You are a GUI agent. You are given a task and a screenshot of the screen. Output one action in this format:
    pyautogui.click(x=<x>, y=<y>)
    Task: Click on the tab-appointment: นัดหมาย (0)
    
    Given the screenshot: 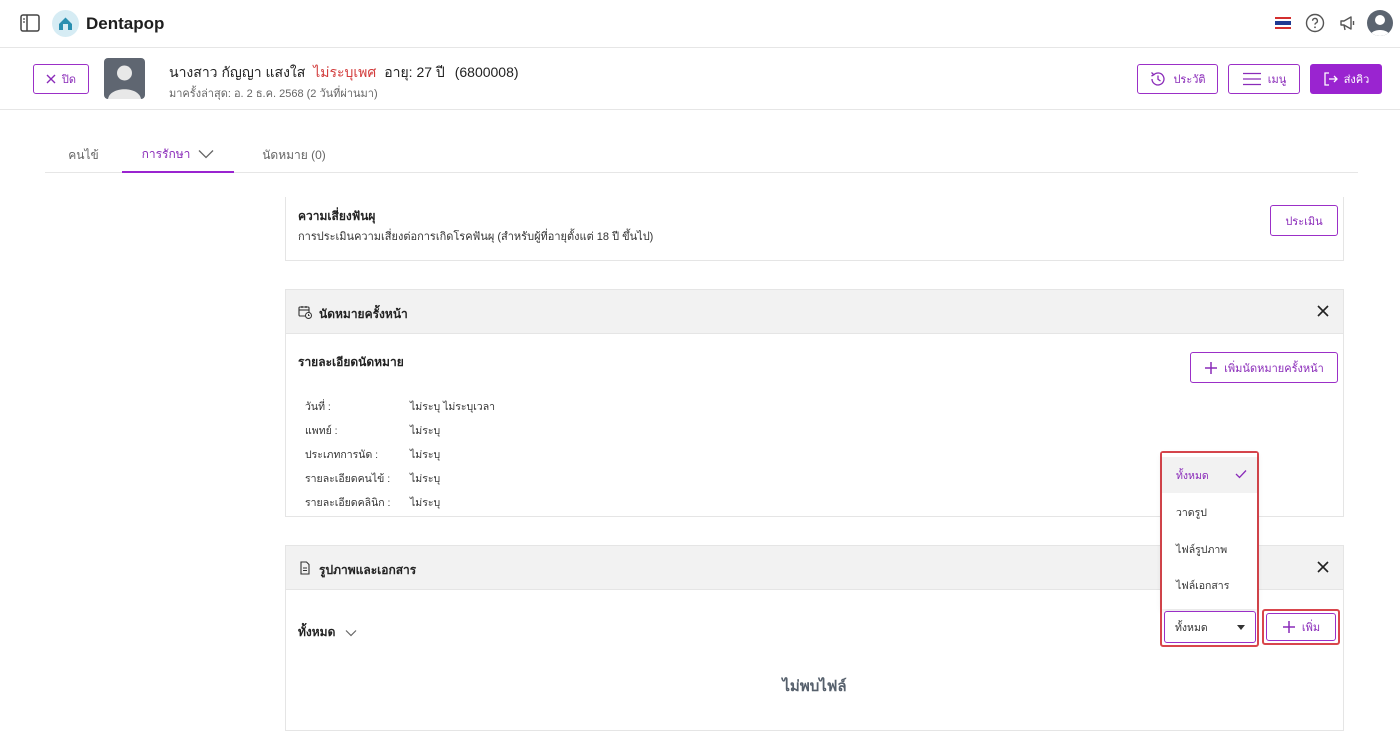 What is the action you would take?
    pyautogui.click(x=294, y=155)
    